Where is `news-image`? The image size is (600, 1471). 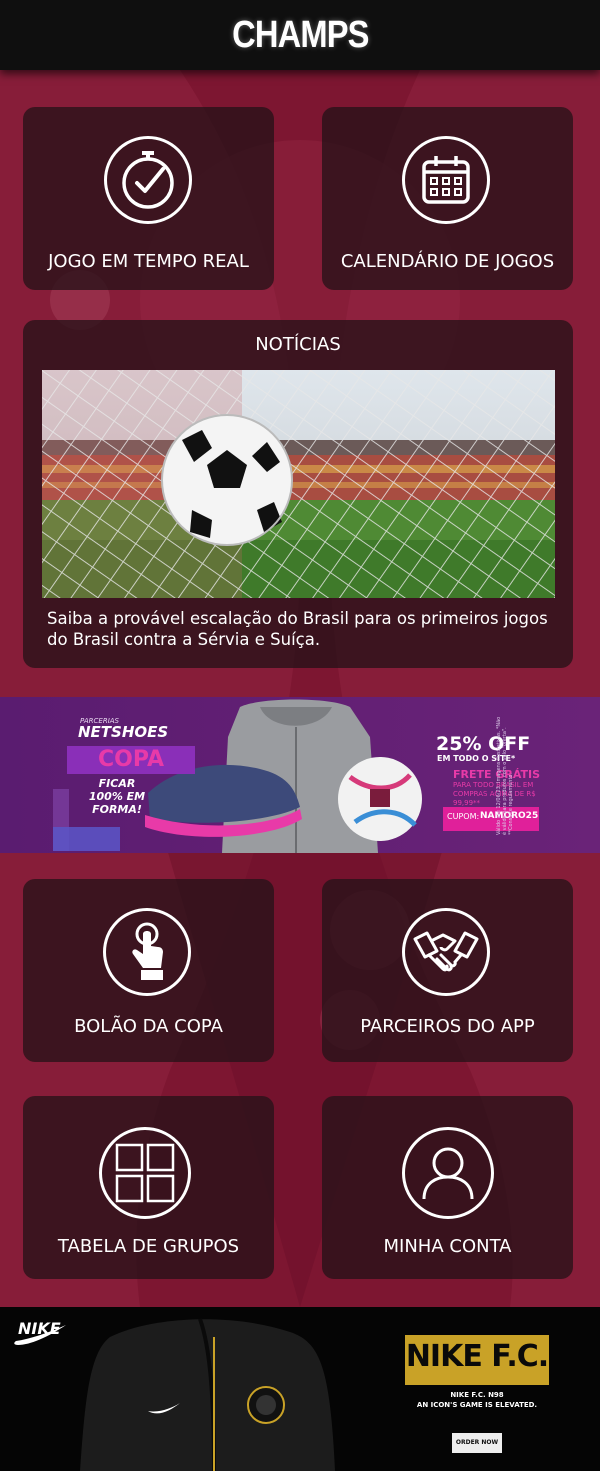
news-image is located at coordinates (298, 484).